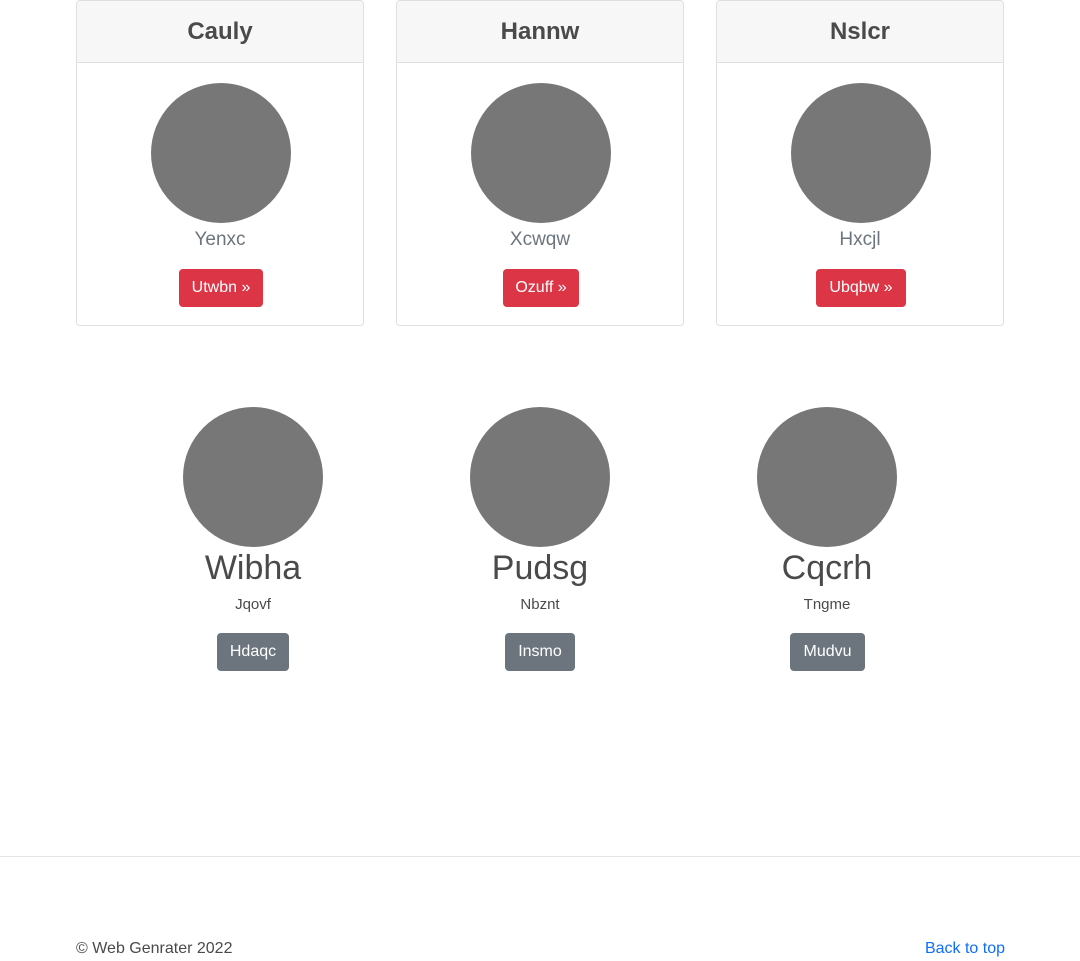 Image resolution: width=1080 pixels, height=961 pixels. I want to click on profile-action-button: Mudvu, so click(827, 652).